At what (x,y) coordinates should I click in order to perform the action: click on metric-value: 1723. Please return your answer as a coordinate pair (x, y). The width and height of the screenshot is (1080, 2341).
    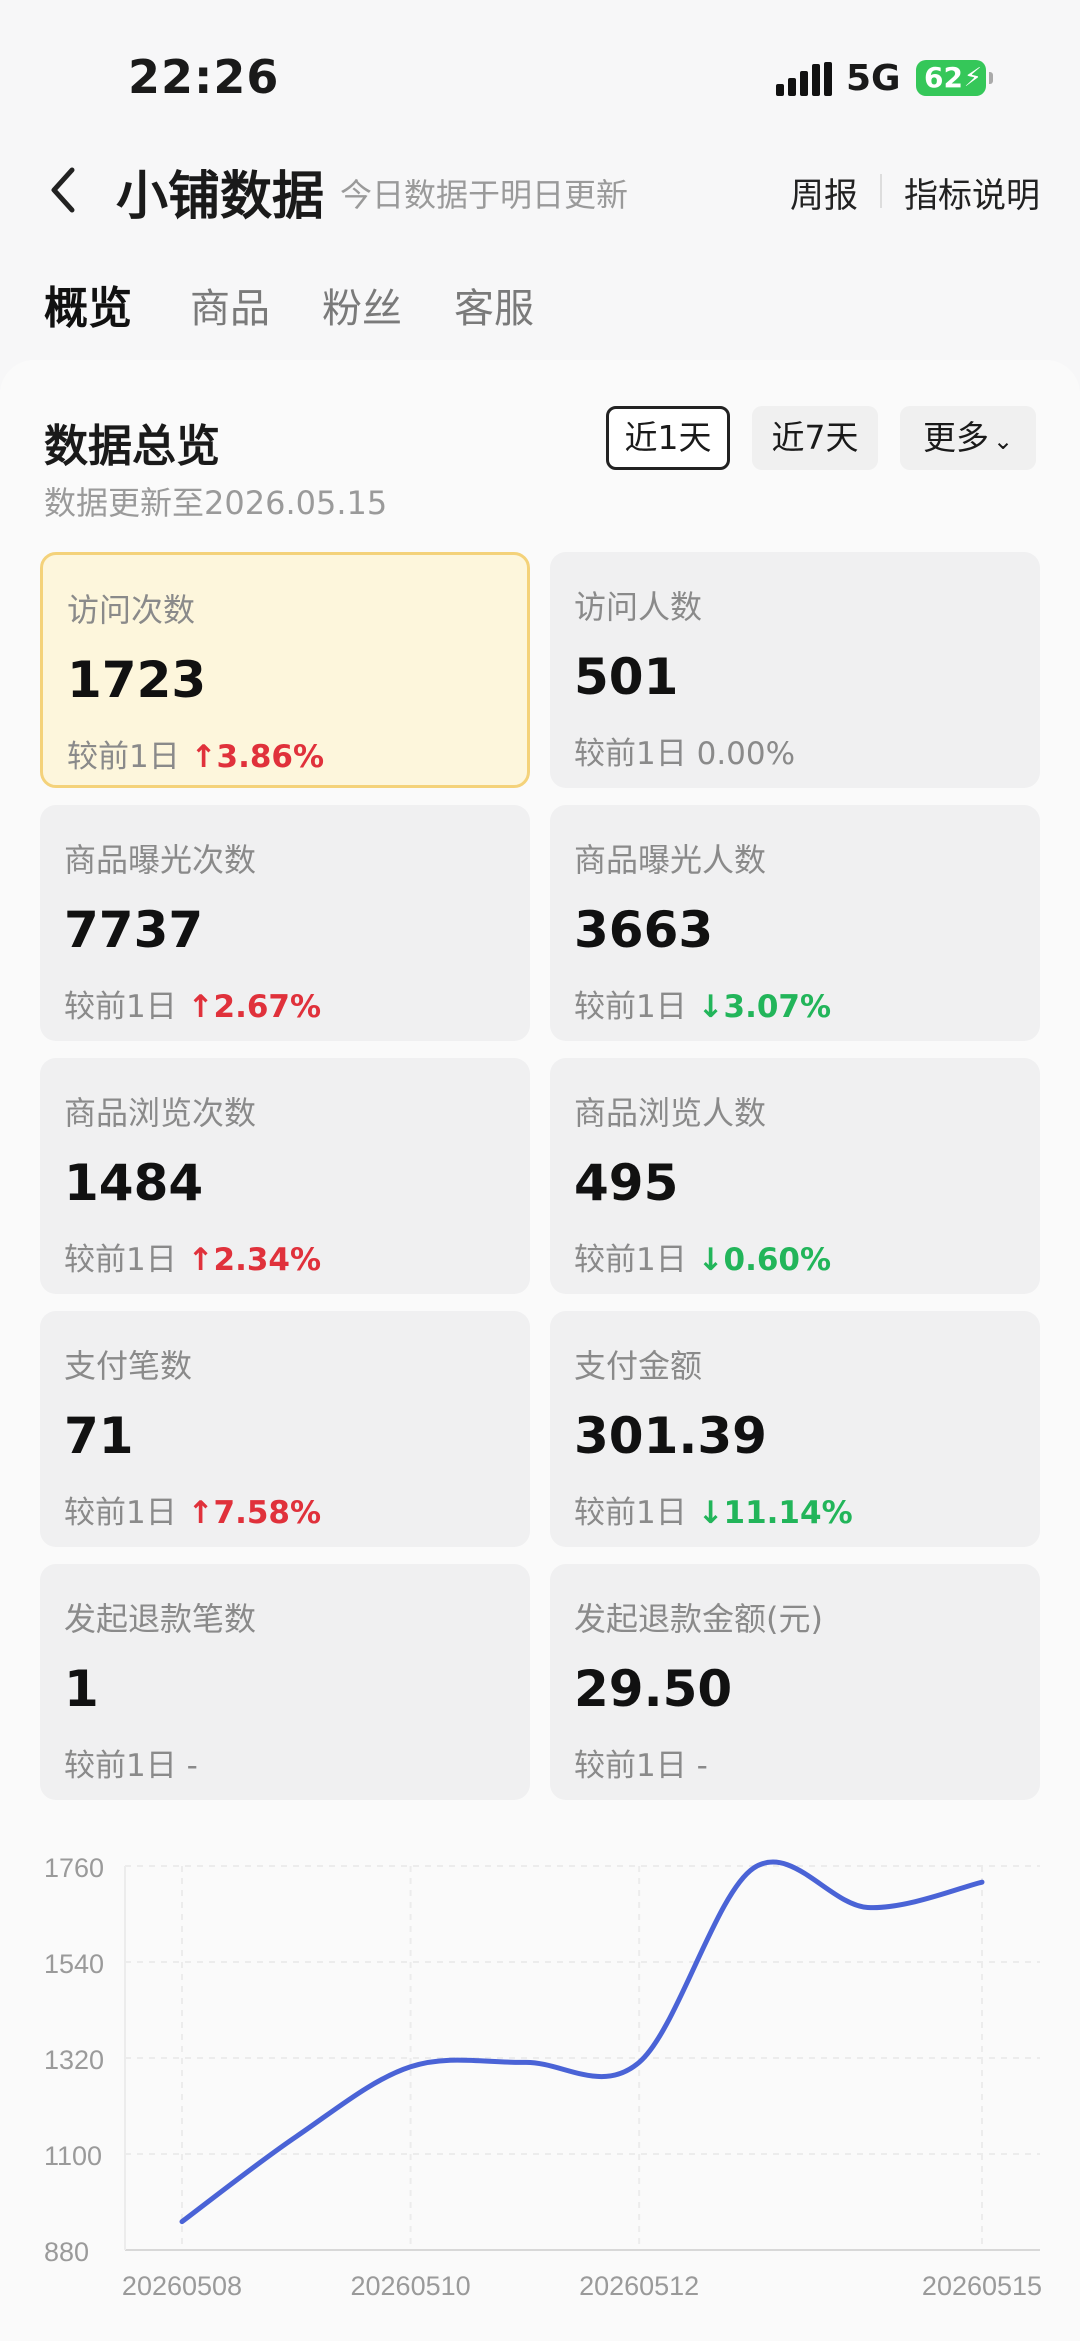
    Looking at the image, I should click on (137, 680).